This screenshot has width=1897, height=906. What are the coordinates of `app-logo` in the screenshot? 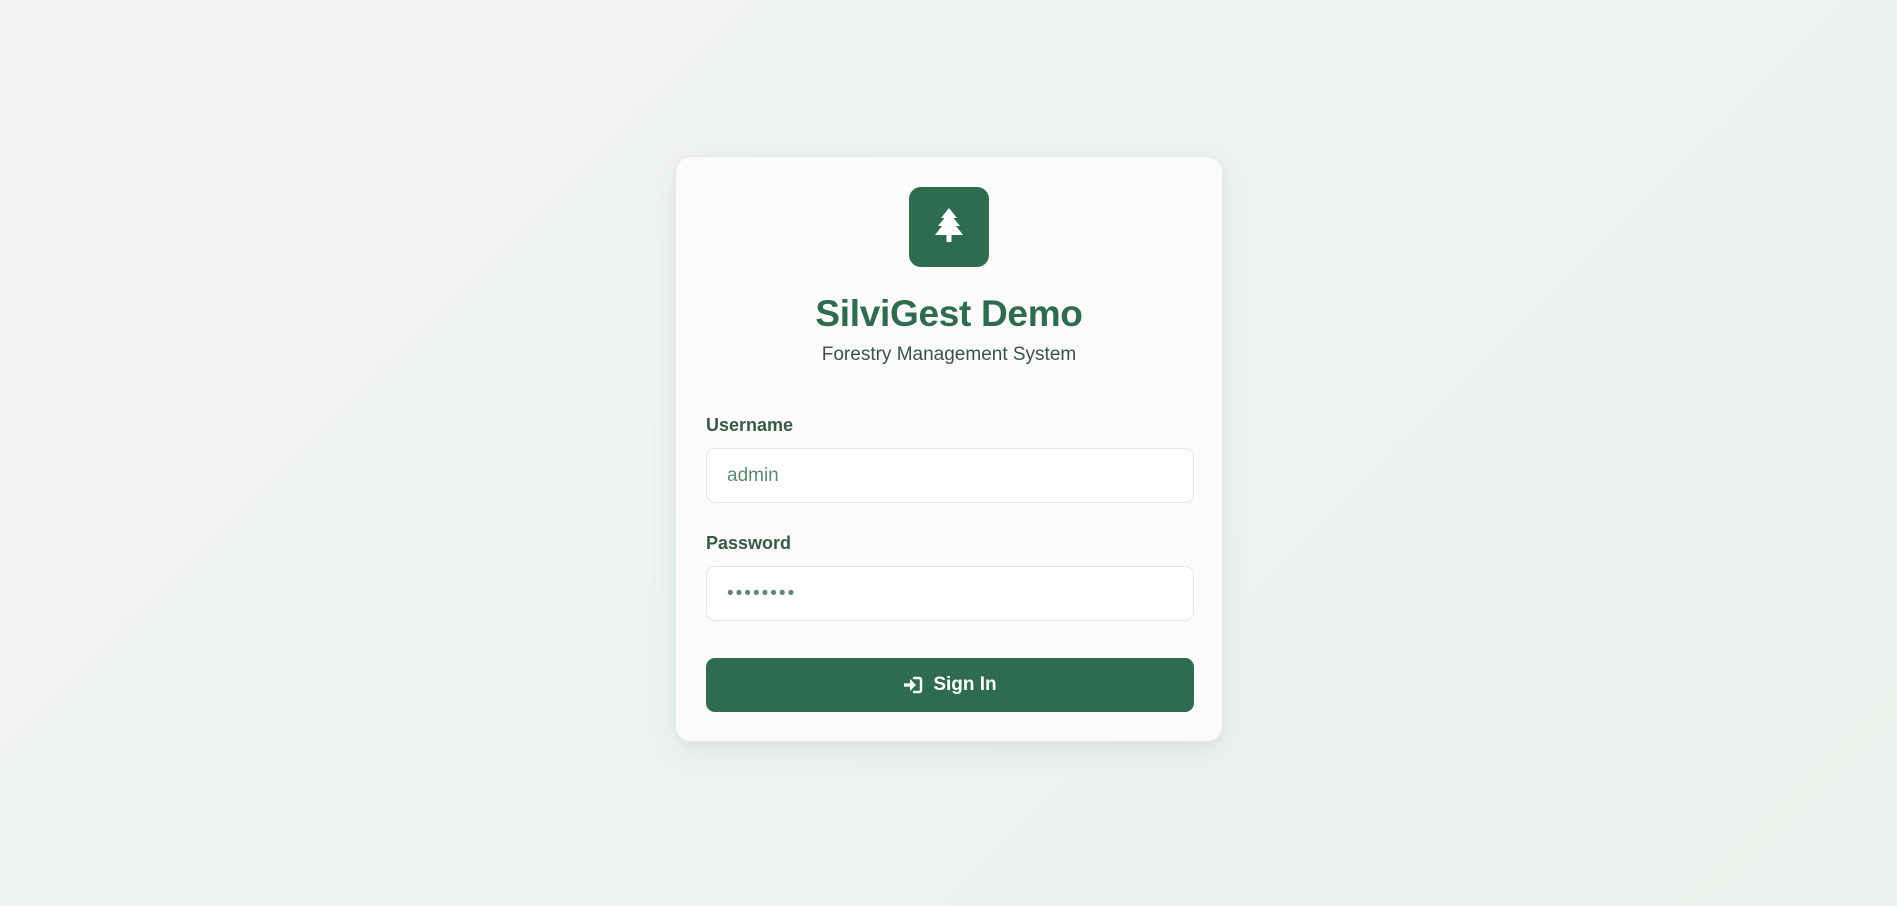 It's located at (949, 227).